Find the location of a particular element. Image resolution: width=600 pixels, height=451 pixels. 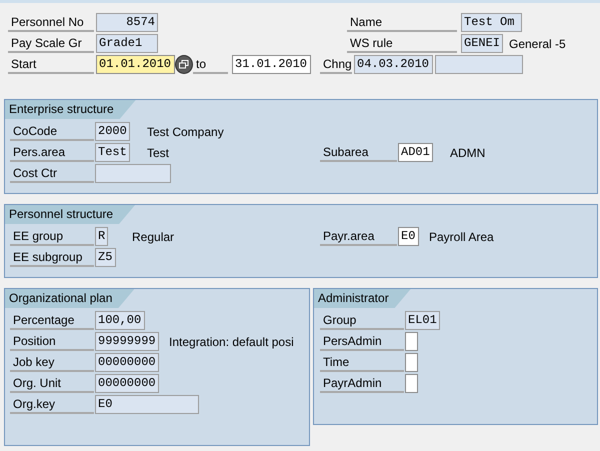

field-label: Pay Scale Gr is located at coordinates (51, 43).